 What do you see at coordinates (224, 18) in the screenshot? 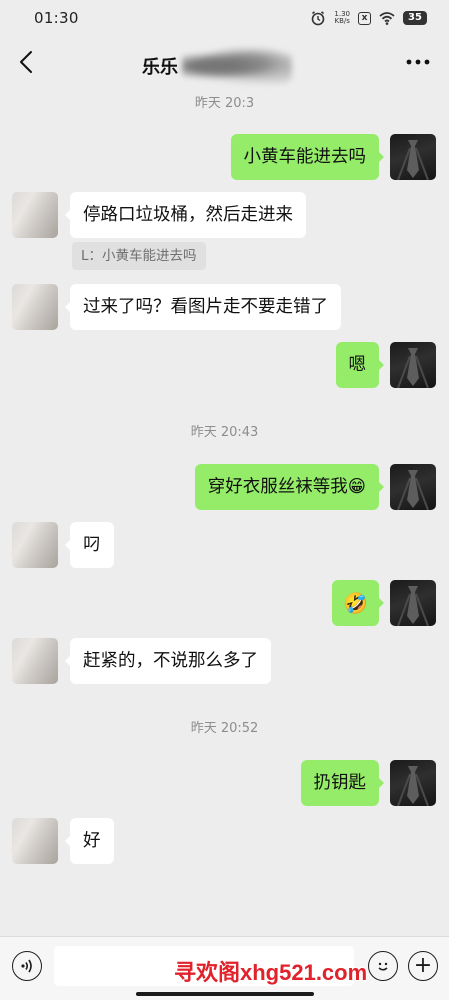
I see `status-bar: 01:30 1.30 KB/s x 35` at bounding box center [224, 18].